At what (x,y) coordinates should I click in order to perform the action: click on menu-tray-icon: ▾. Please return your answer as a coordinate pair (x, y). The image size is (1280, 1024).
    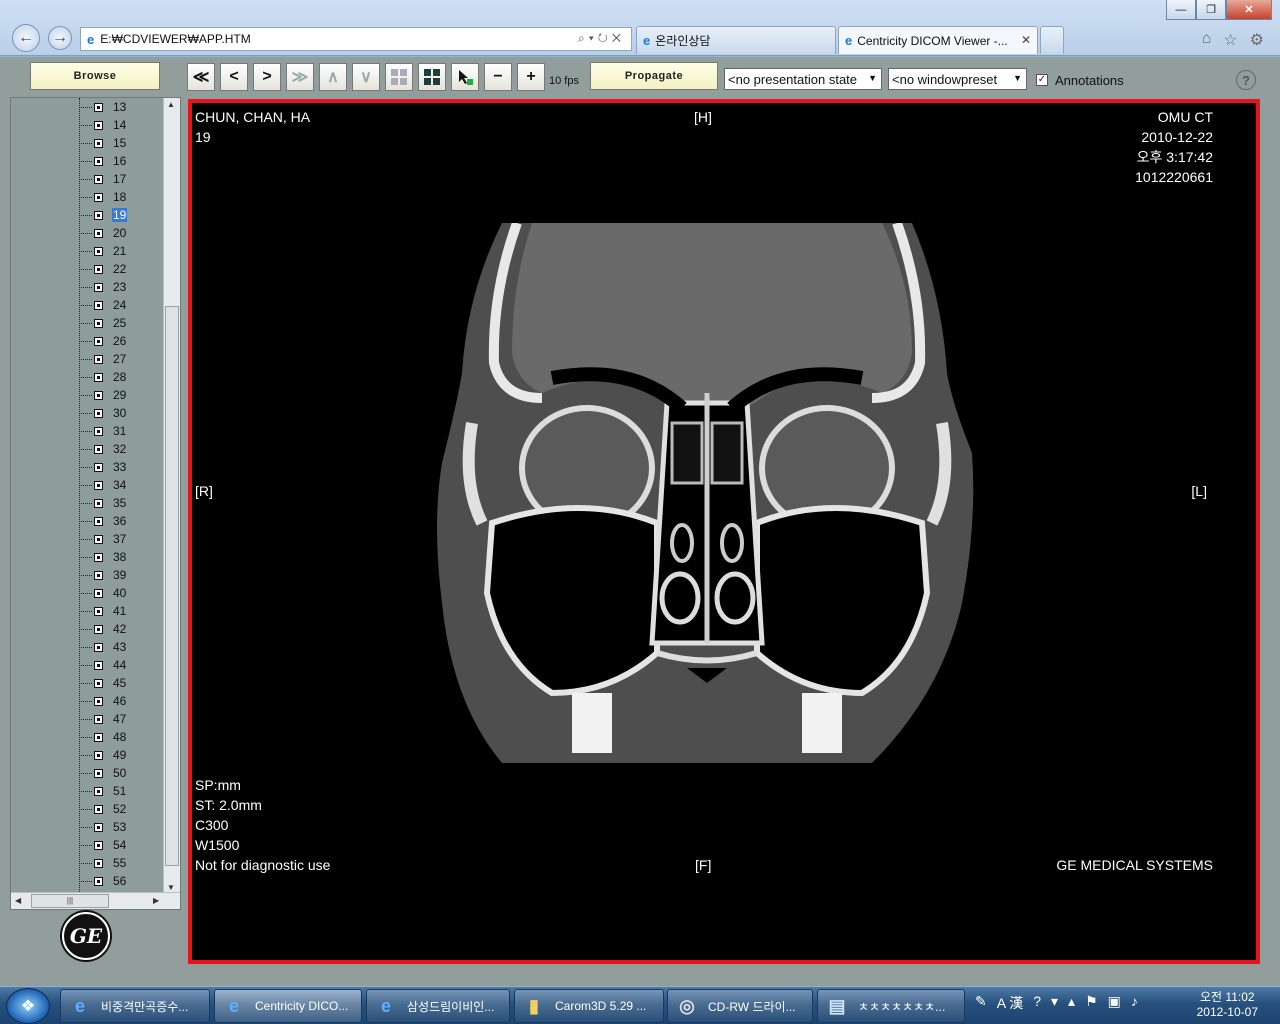
    Looking at the image, I should click on (1054, 1003).